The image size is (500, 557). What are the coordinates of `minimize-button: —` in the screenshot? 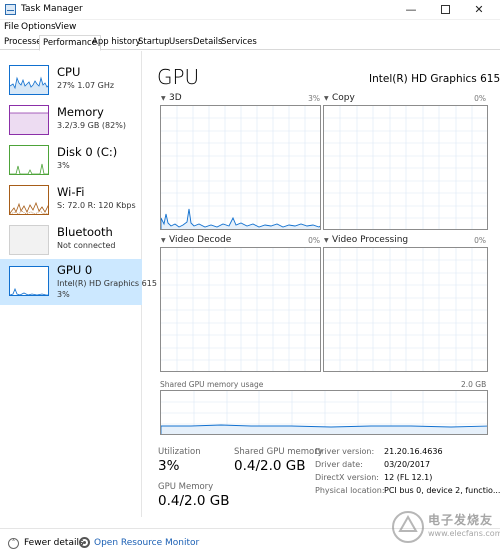 It's located at (411, 10).